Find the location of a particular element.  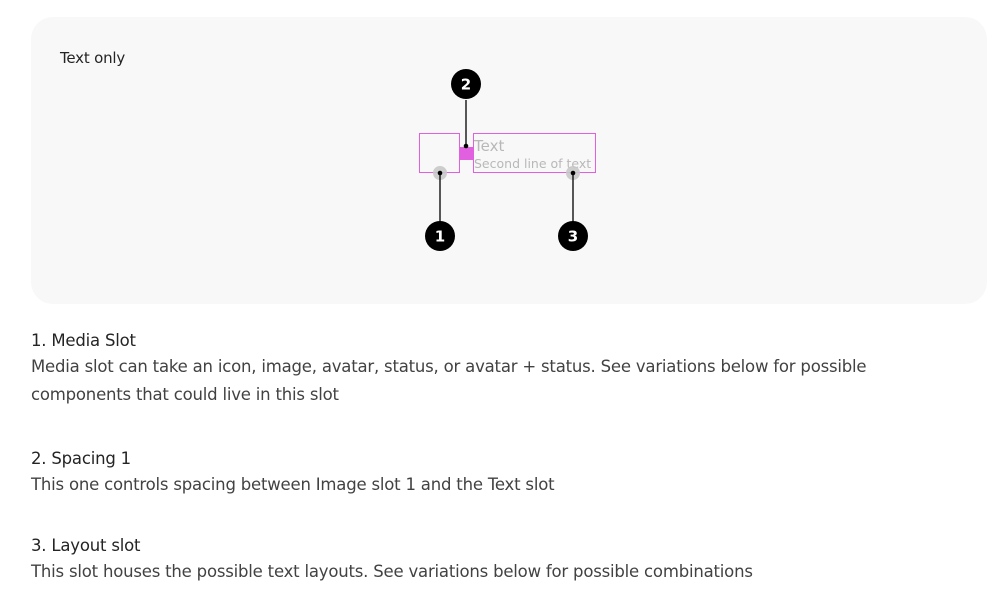

anatomy-diagram: Text Second line of text 1 2 3 is located at coordinates (507, 160).